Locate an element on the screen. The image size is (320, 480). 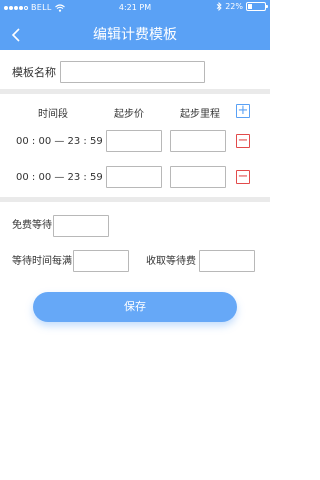
wait-fee-label: 收取等待费 is located at coordinates (171, 261).